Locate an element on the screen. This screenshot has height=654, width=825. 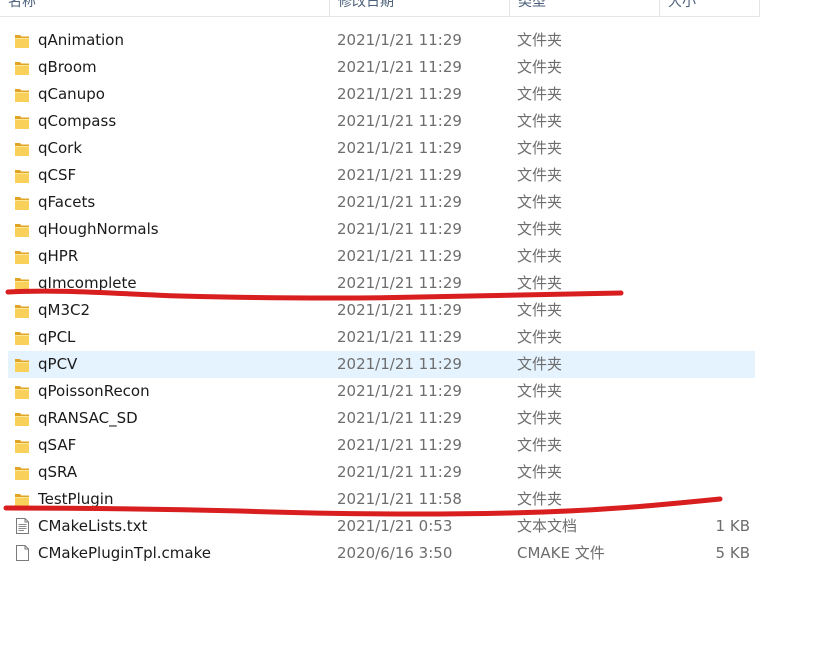
file-row: qCompass 2021/1/21 11:29 文件夹 is located at coordinates (412, 121).